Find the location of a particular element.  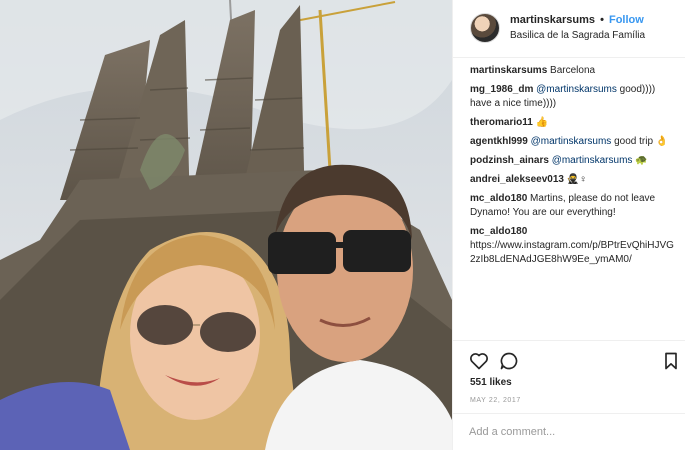

header-line: martinskarsums • Follow is located at coordinates (577, 20).